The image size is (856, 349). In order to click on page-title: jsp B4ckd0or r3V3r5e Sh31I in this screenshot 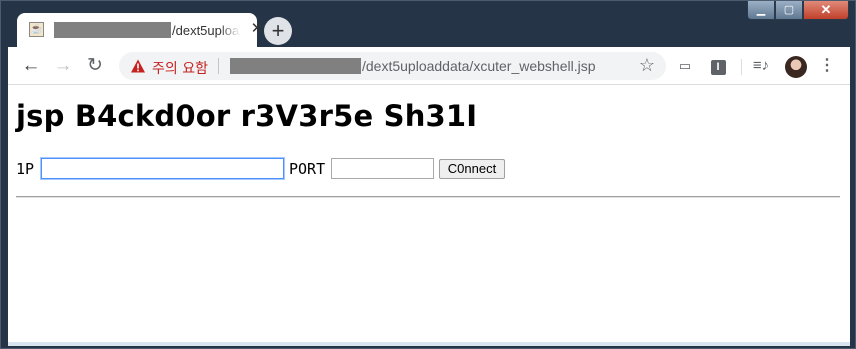, I will do `click(247, 116)`.